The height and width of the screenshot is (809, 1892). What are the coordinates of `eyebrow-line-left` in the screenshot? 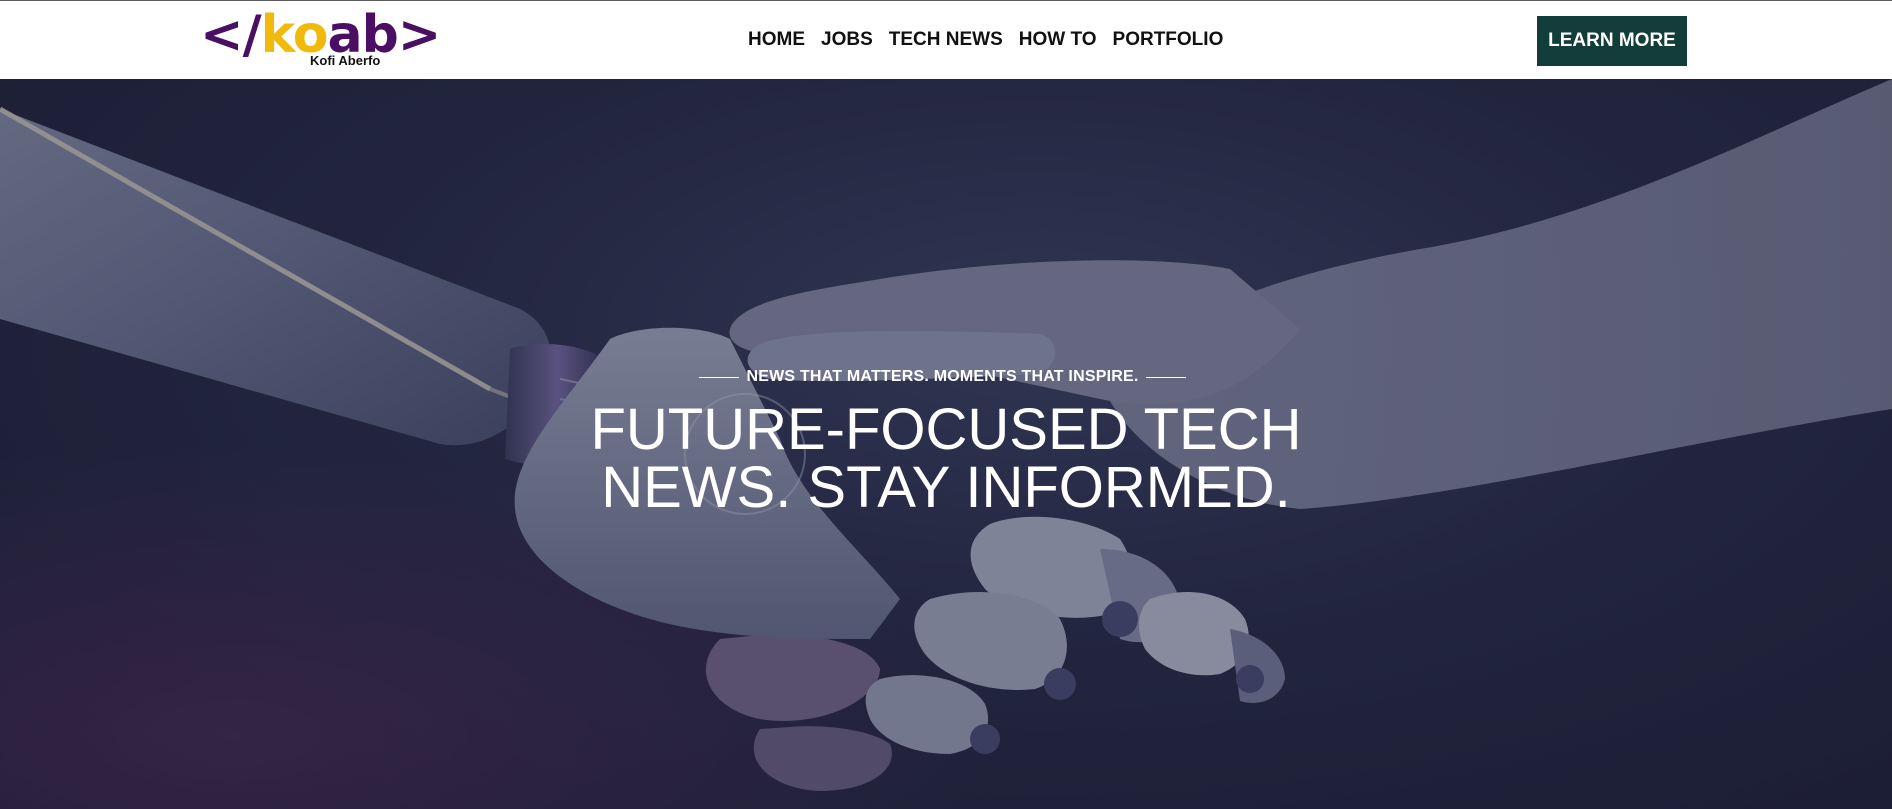 It's located at (718, 377).